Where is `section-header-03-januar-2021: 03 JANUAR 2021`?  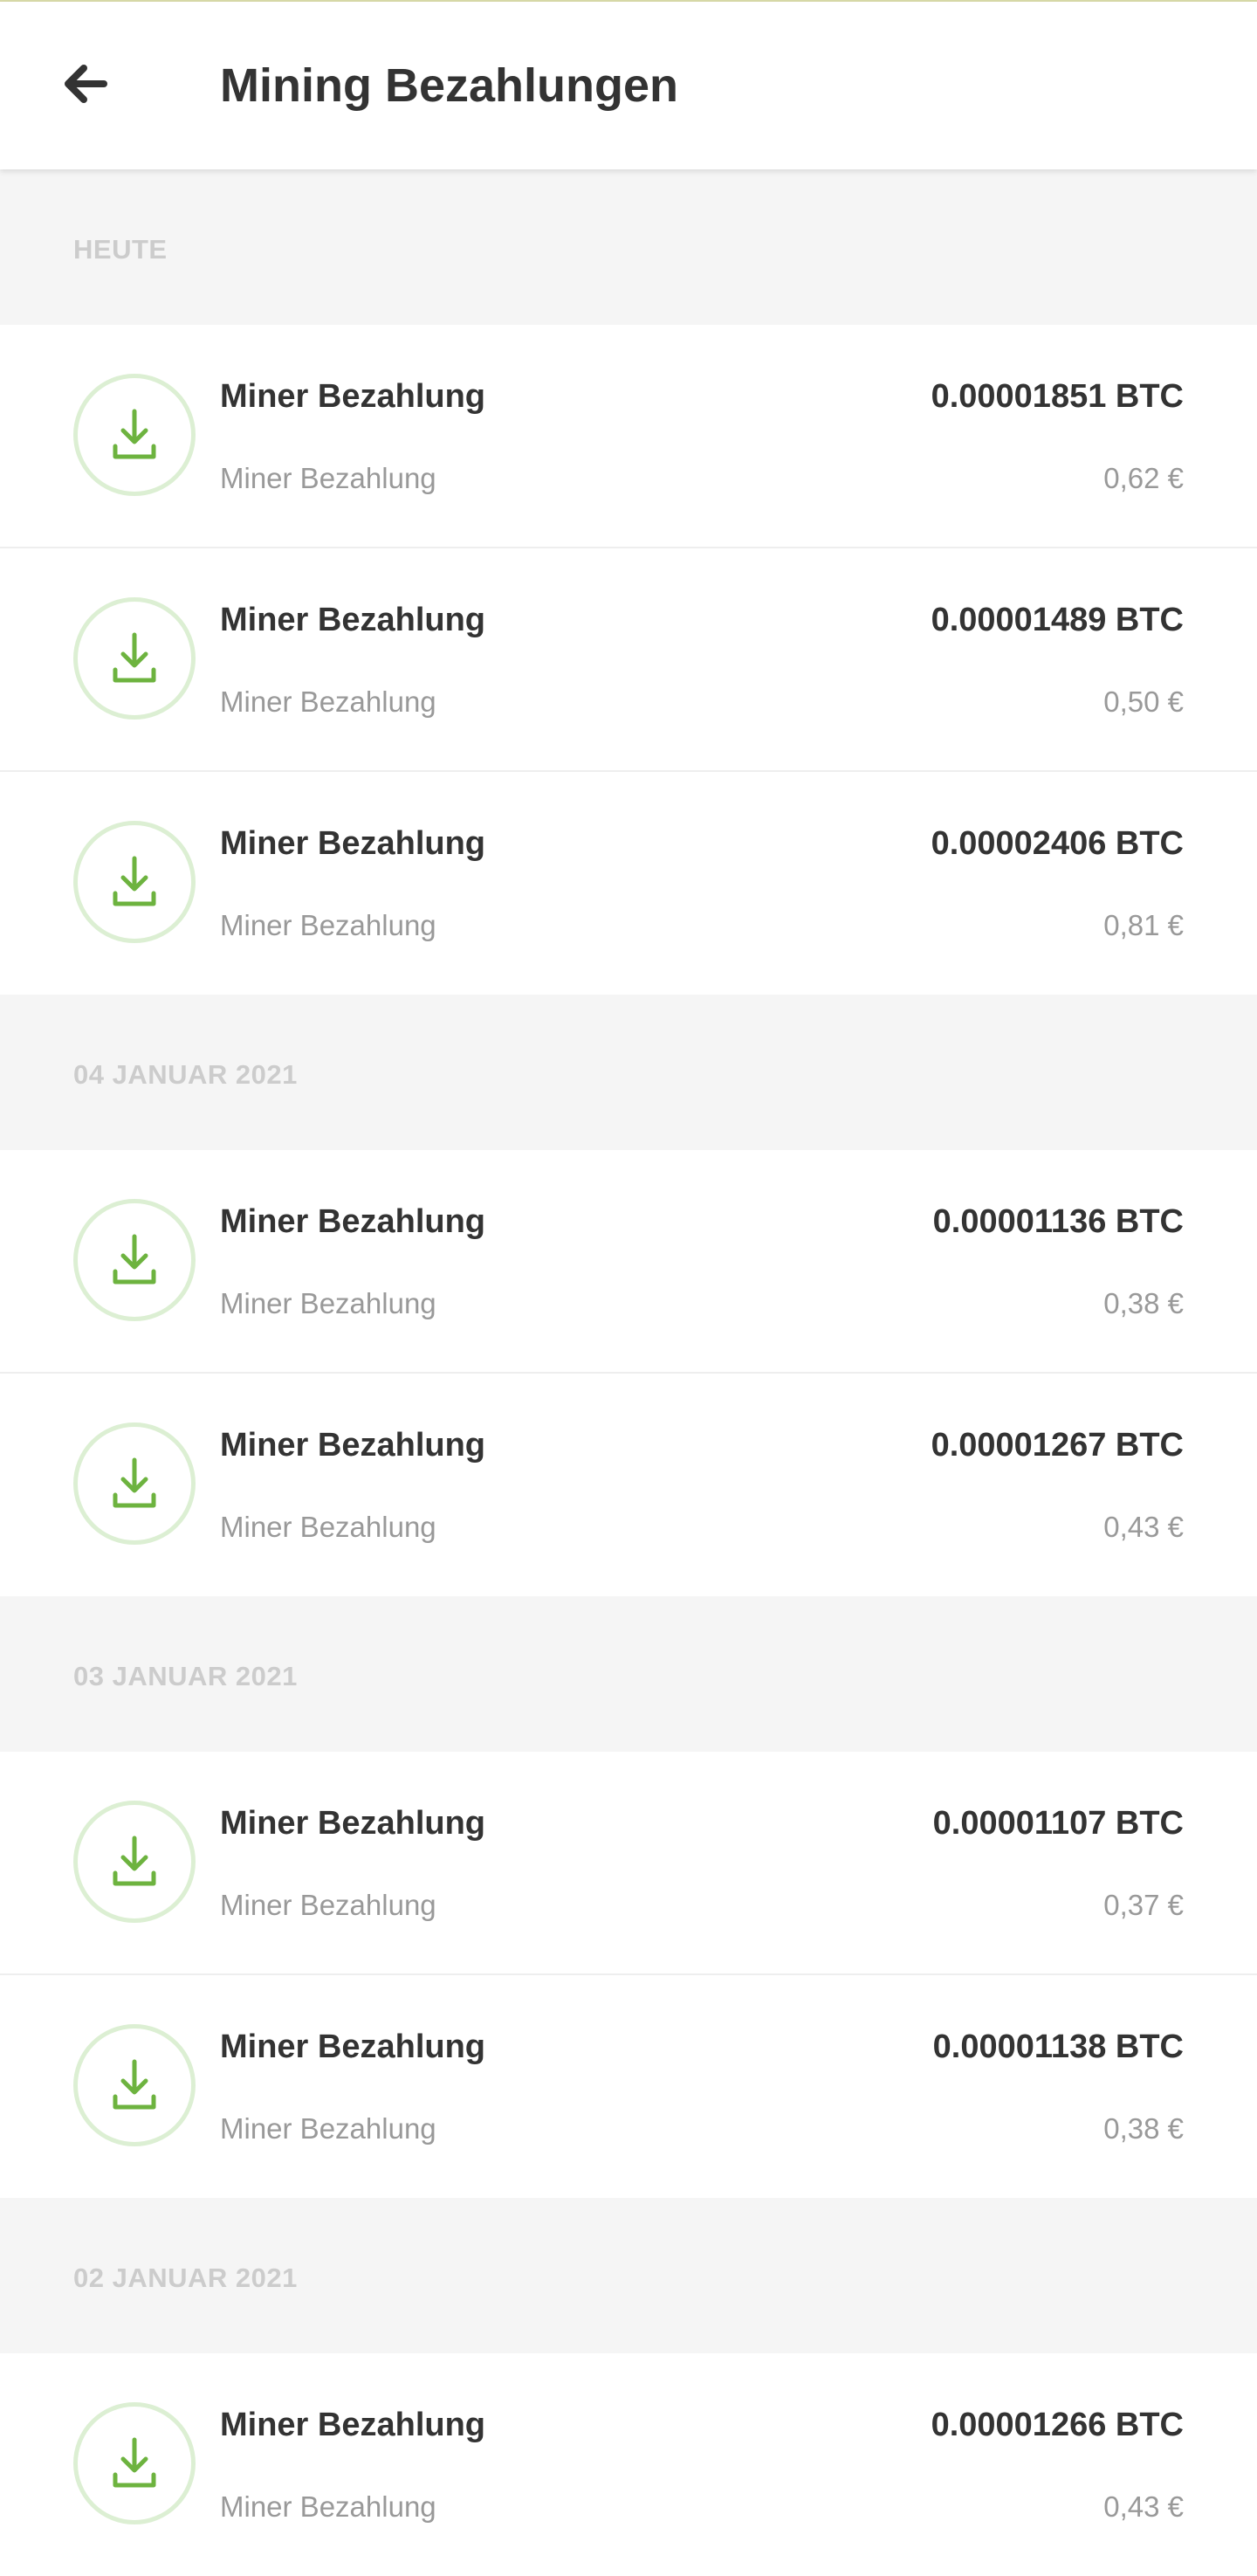 section-header-03-januar-2021: 03 JANUAR 2021 is located at coordinates (628, 1674).